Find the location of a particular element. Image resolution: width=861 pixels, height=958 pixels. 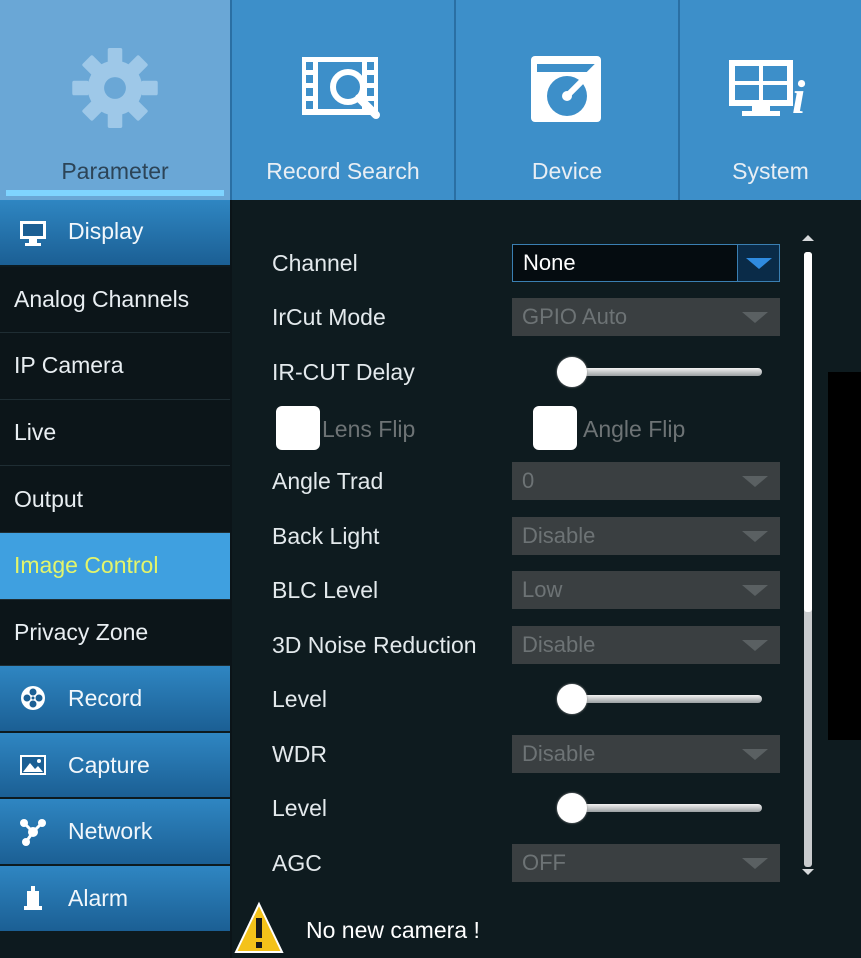

ircut-mode-row: IrCut Mode GPIO Auto is located at coordinates (527, 317).